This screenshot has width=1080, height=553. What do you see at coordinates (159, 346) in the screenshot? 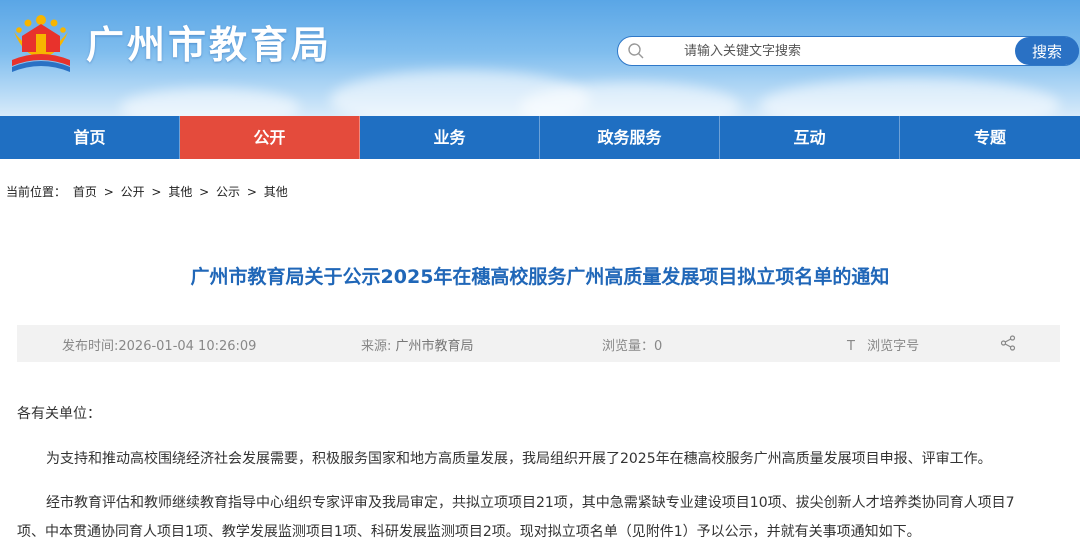
I see `publish-time: 发布时间:2026-01-04 10:26:09` at bounding box center [159, 346].